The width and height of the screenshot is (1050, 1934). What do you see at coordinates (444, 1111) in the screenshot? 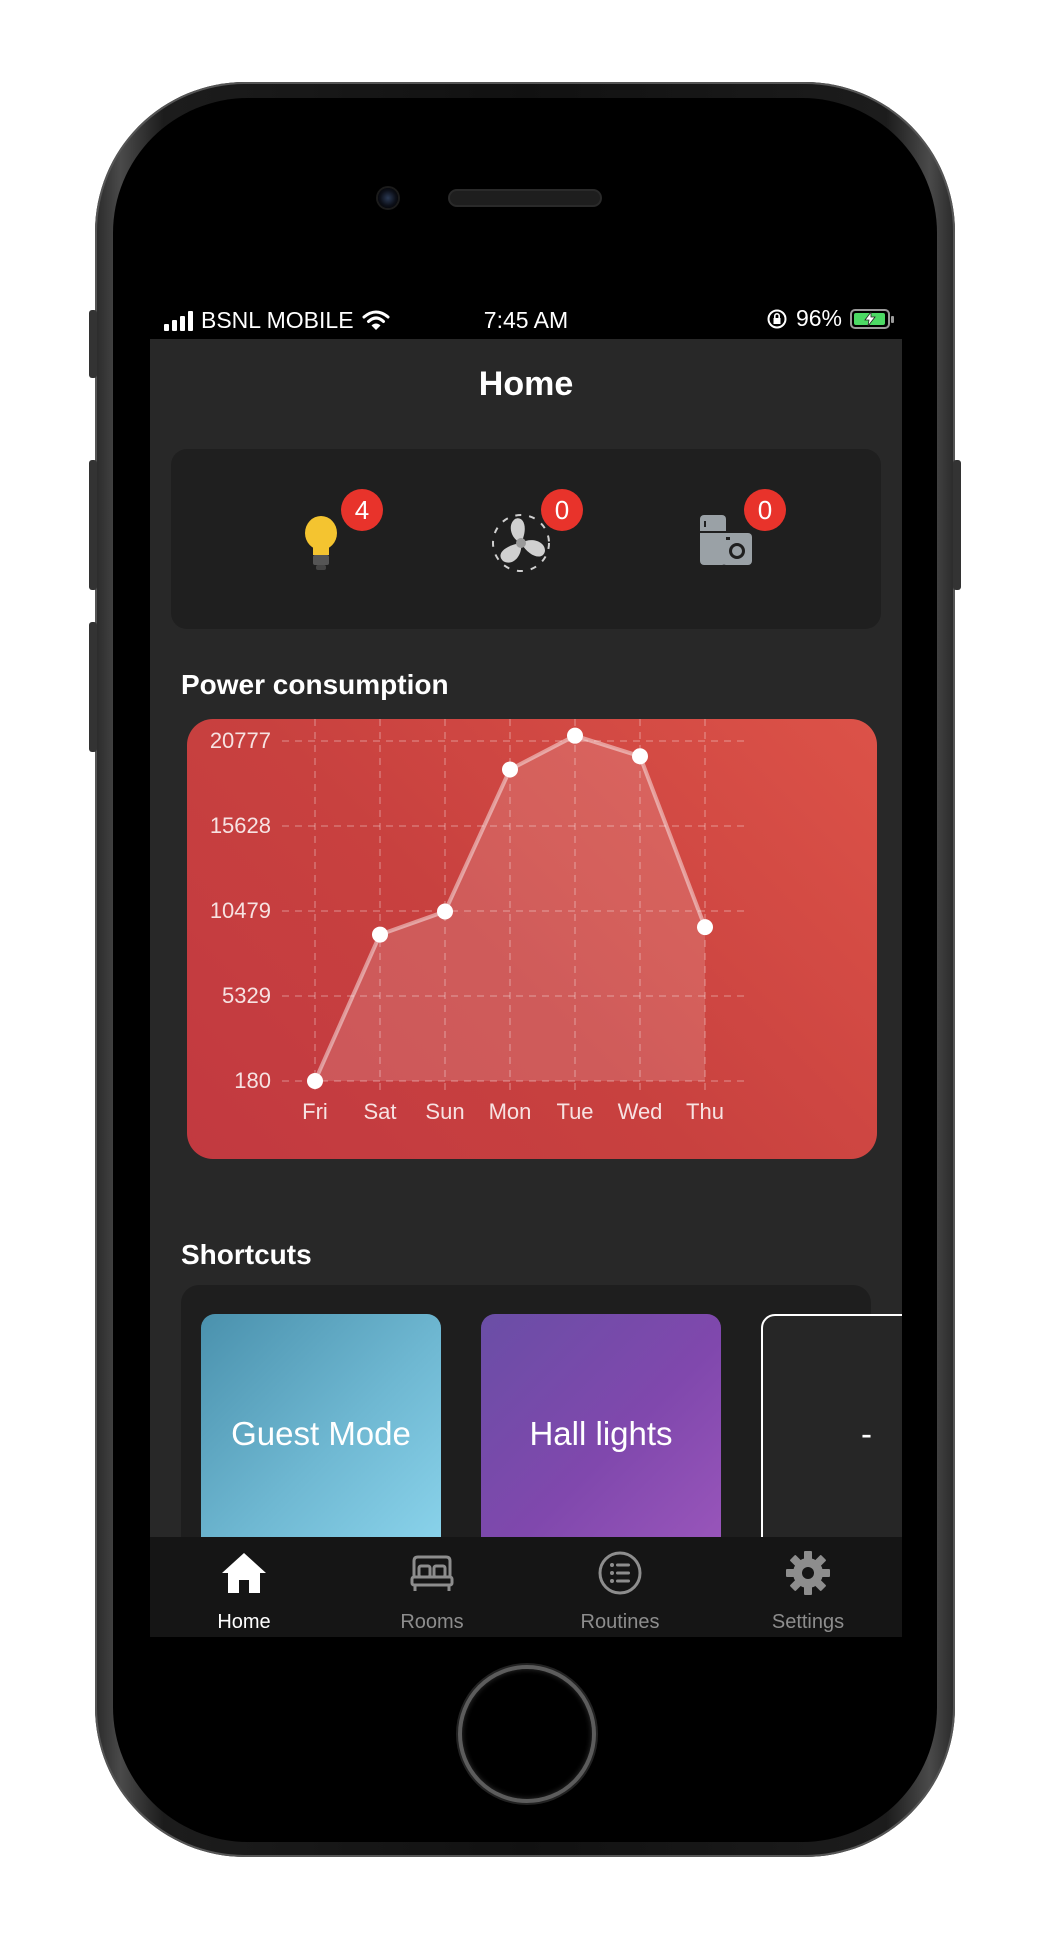
I see `x-tick-label: Sun` at bounding box center [444, 1111].